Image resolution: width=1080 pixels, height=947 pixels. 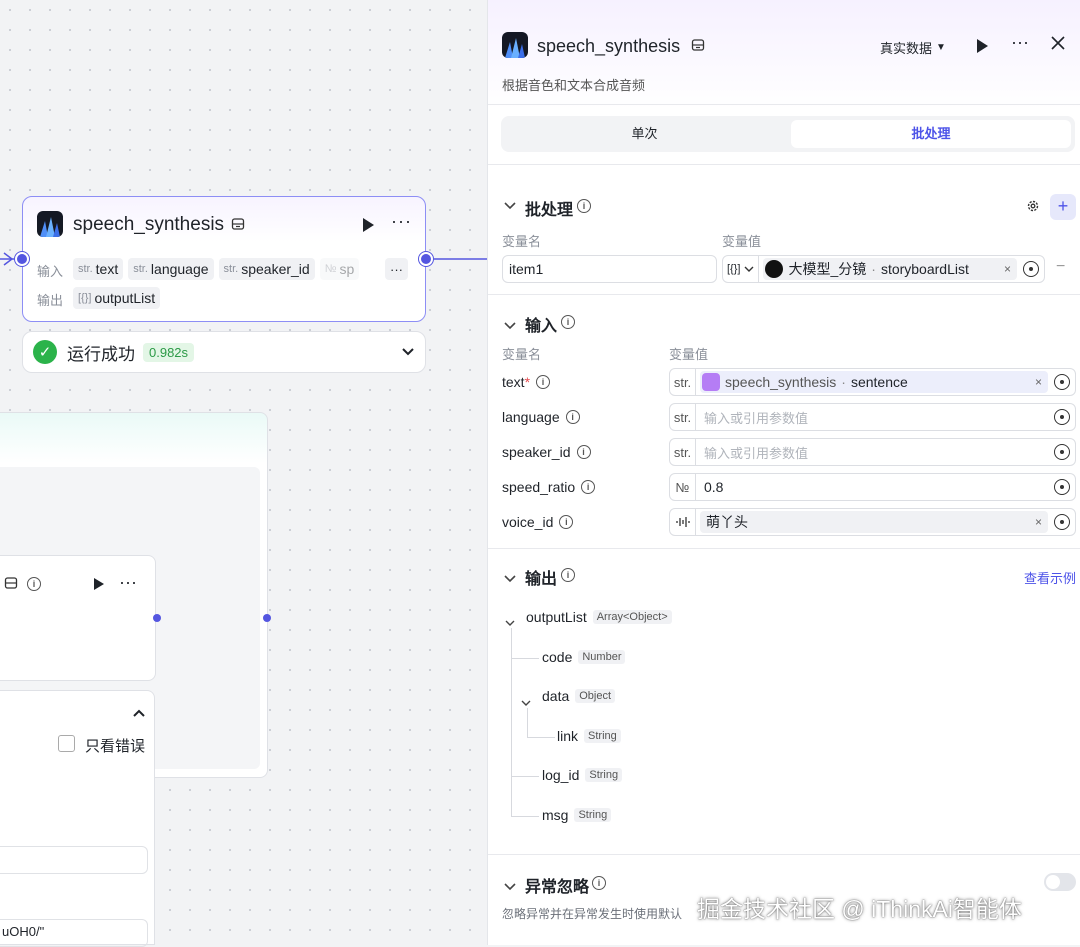 I want to click on log-field-value: uOH0/", so click(x=74, y=933).